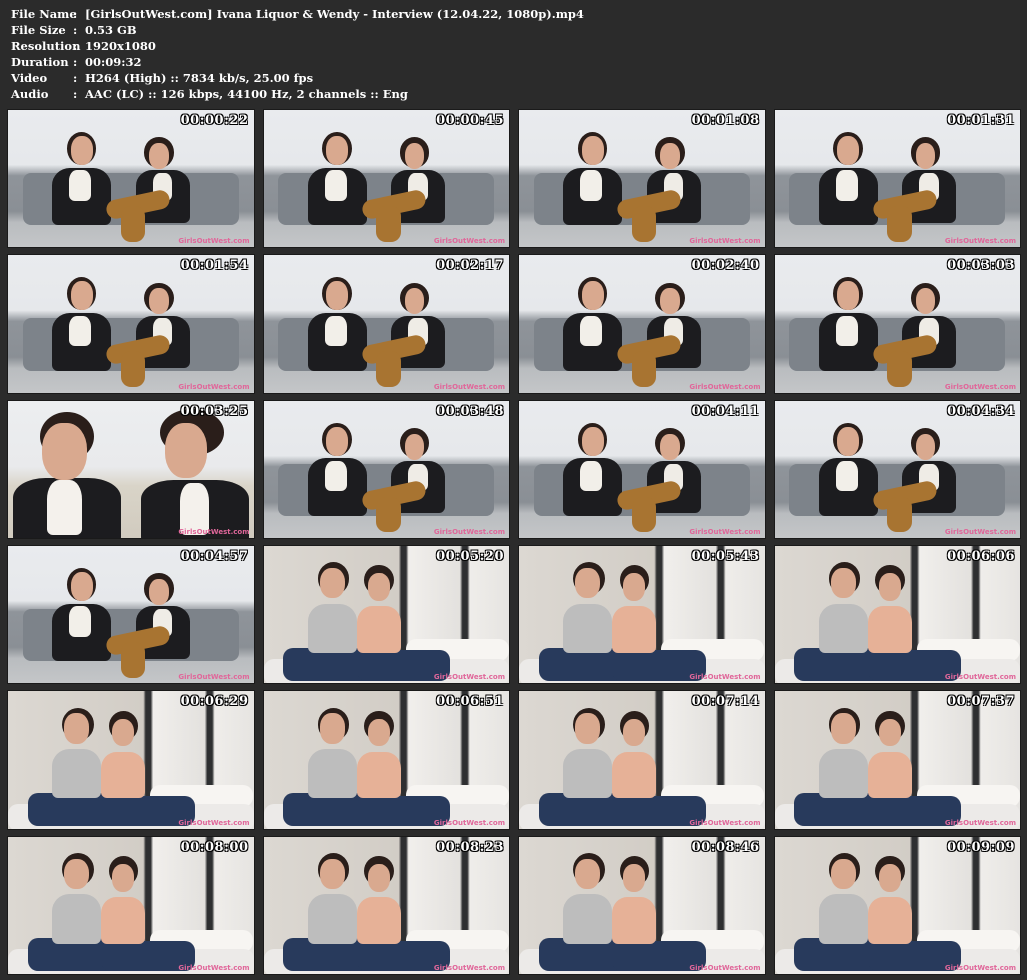  Describe the element at coordinates (725, 847) in the screenshot. I see `timestamp-label: 00:08:46` at that location.